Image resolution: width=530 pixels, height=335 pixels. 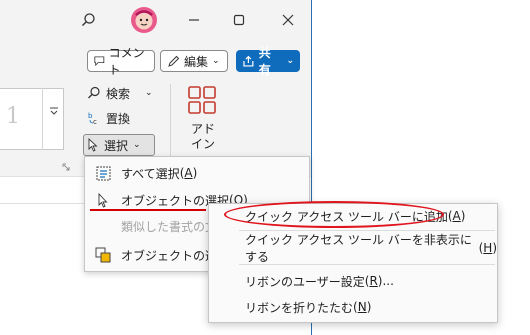 What do you see at coordinates (66, 165) in the screenshot?
I see `dialog-launcher-icon` at bounding box center [66, 165].